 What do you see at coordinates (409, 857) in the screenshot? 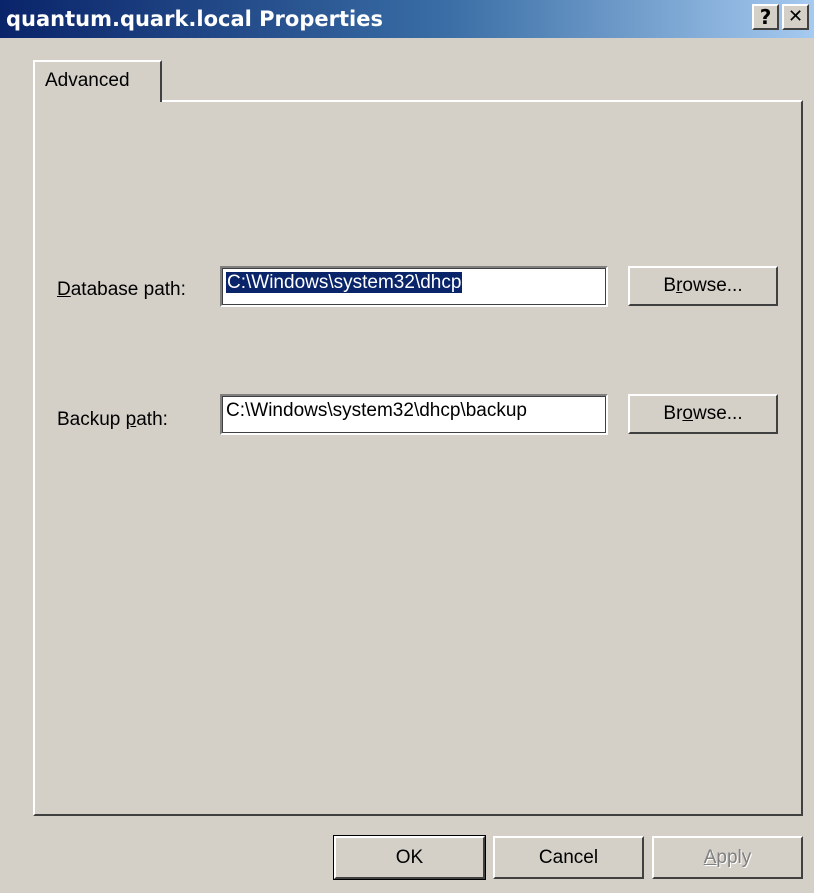
I see `ok-button: OK` at bounding box center [409, 857].